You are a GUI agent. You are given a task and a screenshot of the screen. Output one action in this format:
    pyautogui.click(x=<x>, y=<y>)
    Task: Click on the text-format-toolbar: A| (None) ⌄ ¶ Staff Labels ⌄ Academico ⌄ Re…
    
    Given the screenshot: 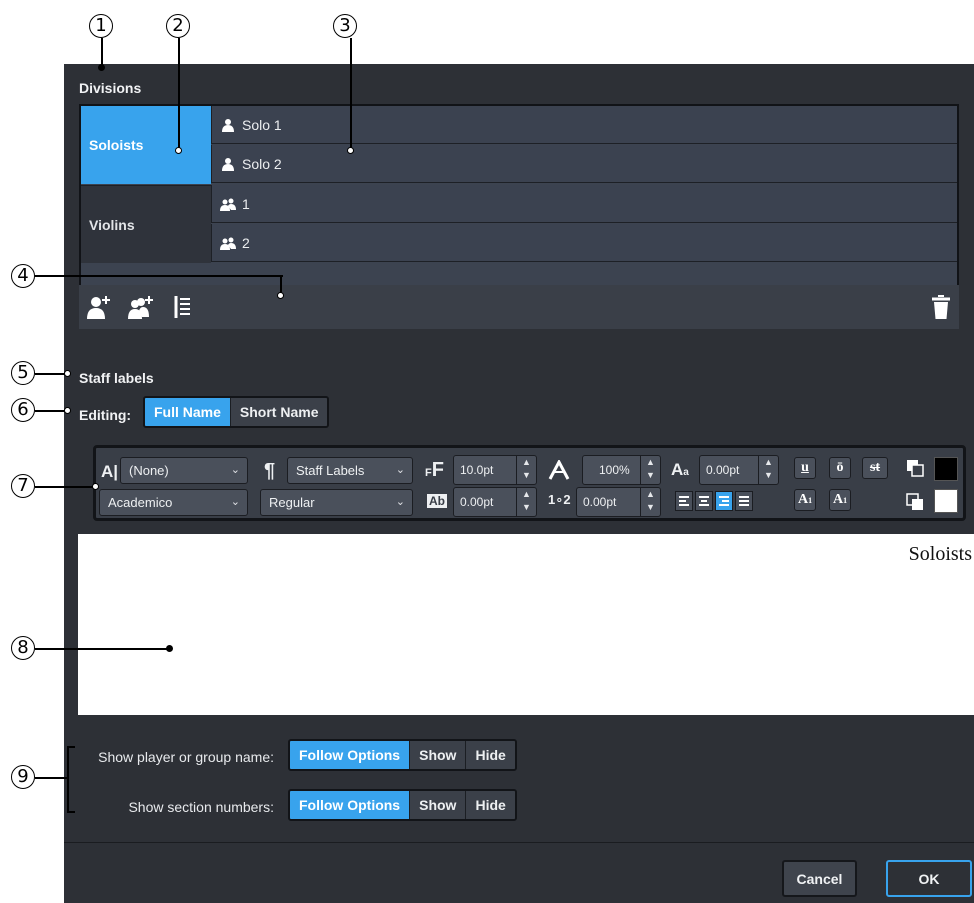 What is the action you would take?
    pyautogui.click(x=529, y=483)
    